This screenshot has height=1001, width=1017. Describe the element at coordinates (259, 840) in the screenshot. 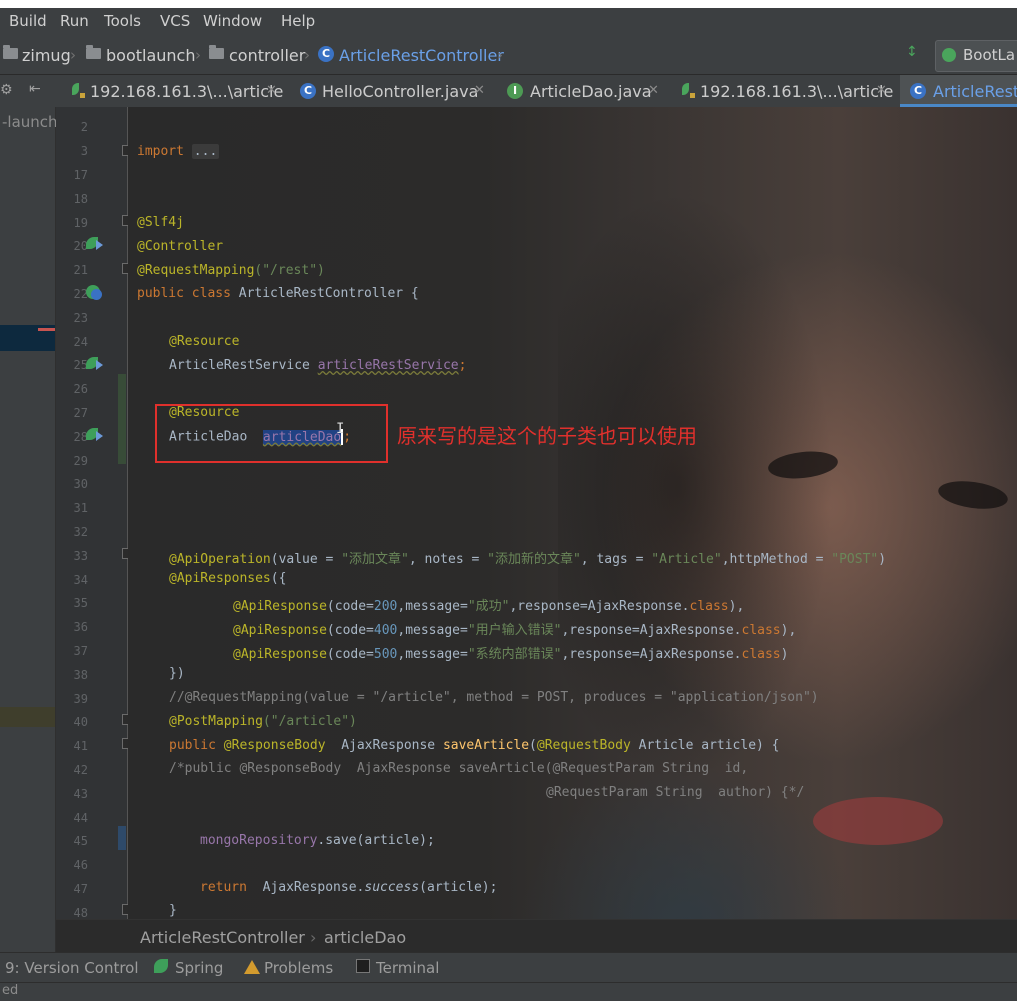

I see `code-token: mongoRepository` at that location.